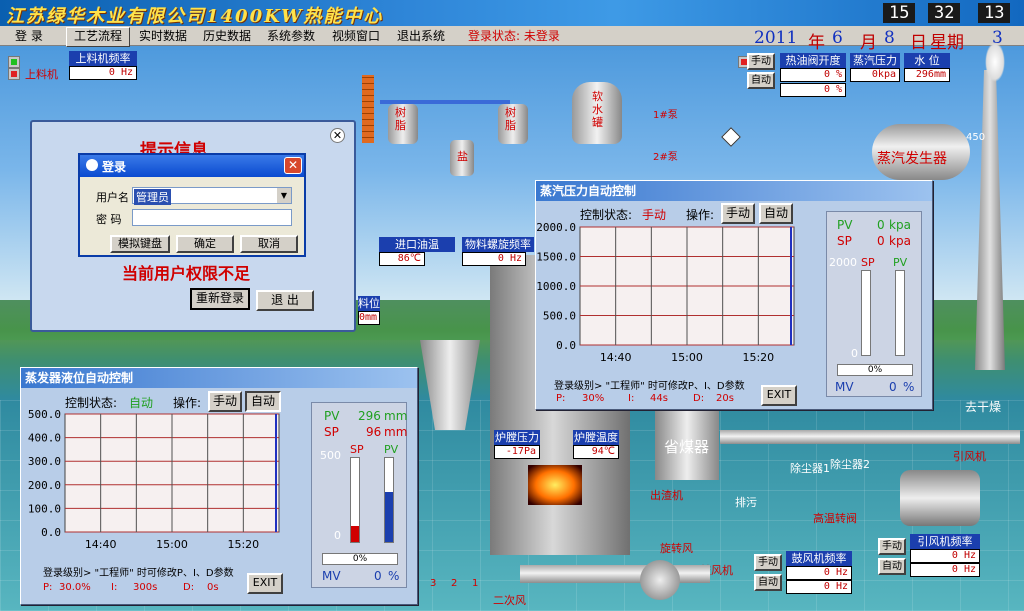  Describe the element at coordinates (355, 500) in the screenshot. I see `level-sp-bar` at that location.